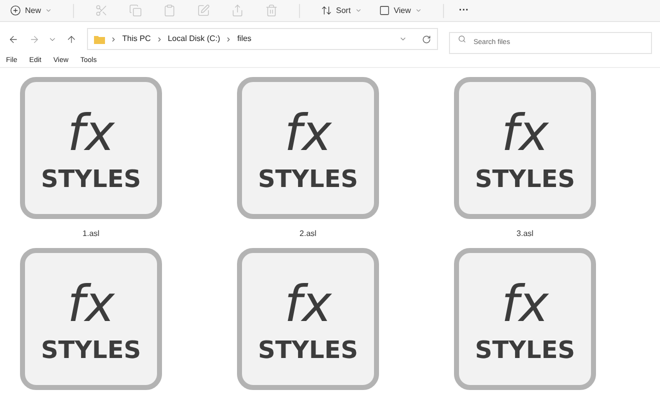 The height and width of the screenshot is (400, 660). Describe the element at coordinates (262, 39) in the screenshot. I see `address-bar: This PC Local Disk (C:) files` at that location.